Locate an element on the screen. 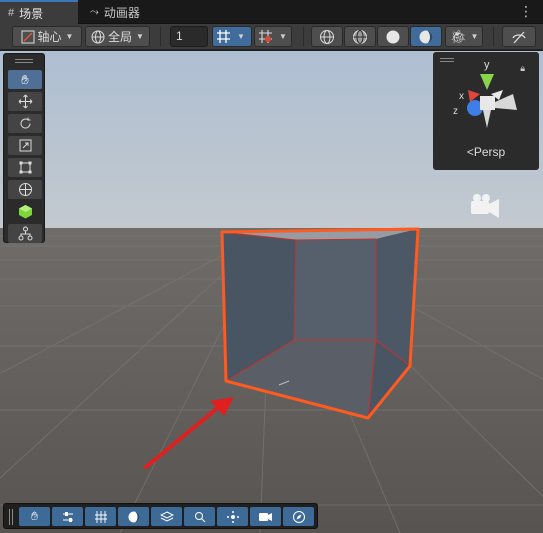 The image size is (543, 533). hand-tool-button: ✋︎ is located at coordinates (25, 79).